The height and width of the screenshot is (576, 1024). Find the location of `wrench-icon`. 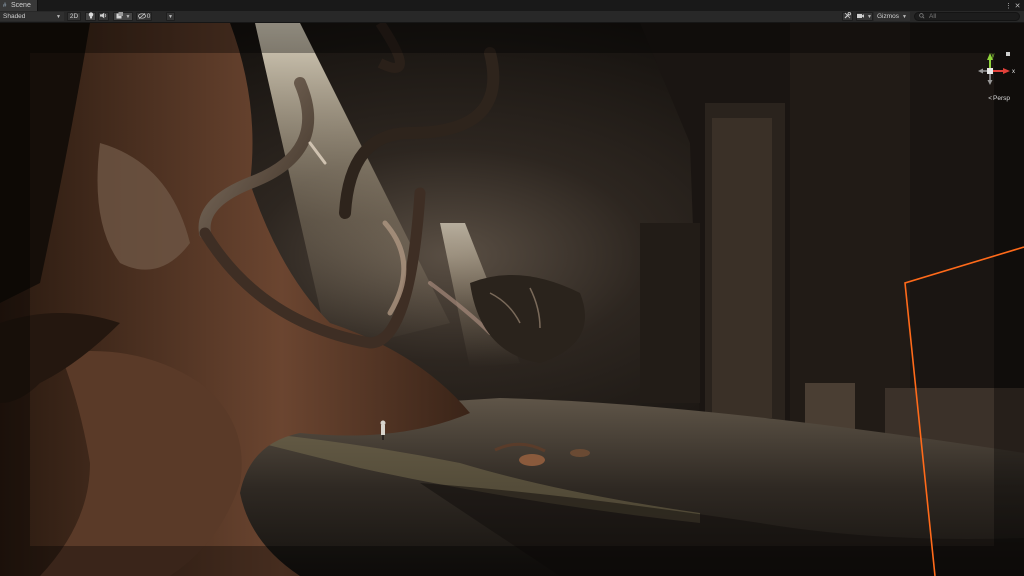

wrench-icon is located at coordinates (847, 16).